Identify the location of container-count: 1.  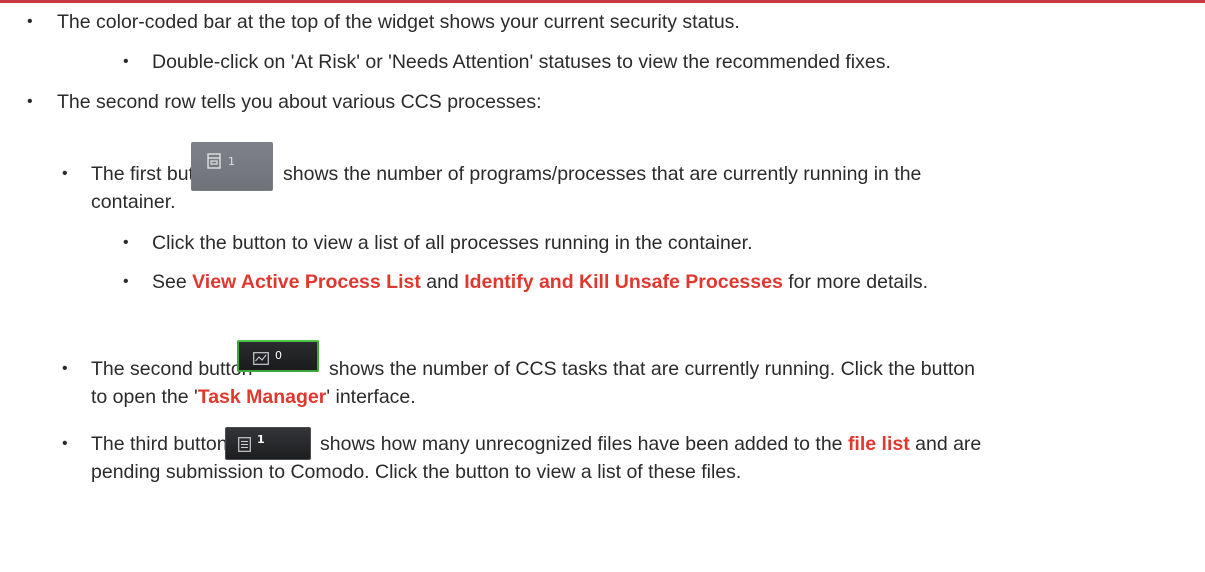
(231, 161).